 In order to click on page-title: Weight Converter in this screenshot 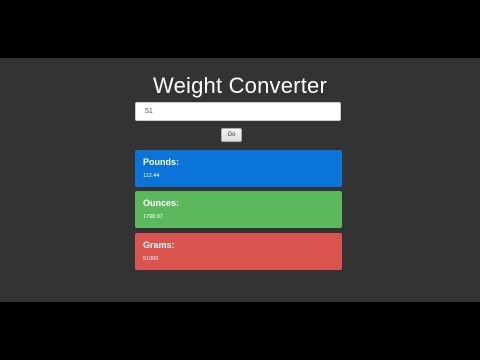, I will do `click(240, 85)`.